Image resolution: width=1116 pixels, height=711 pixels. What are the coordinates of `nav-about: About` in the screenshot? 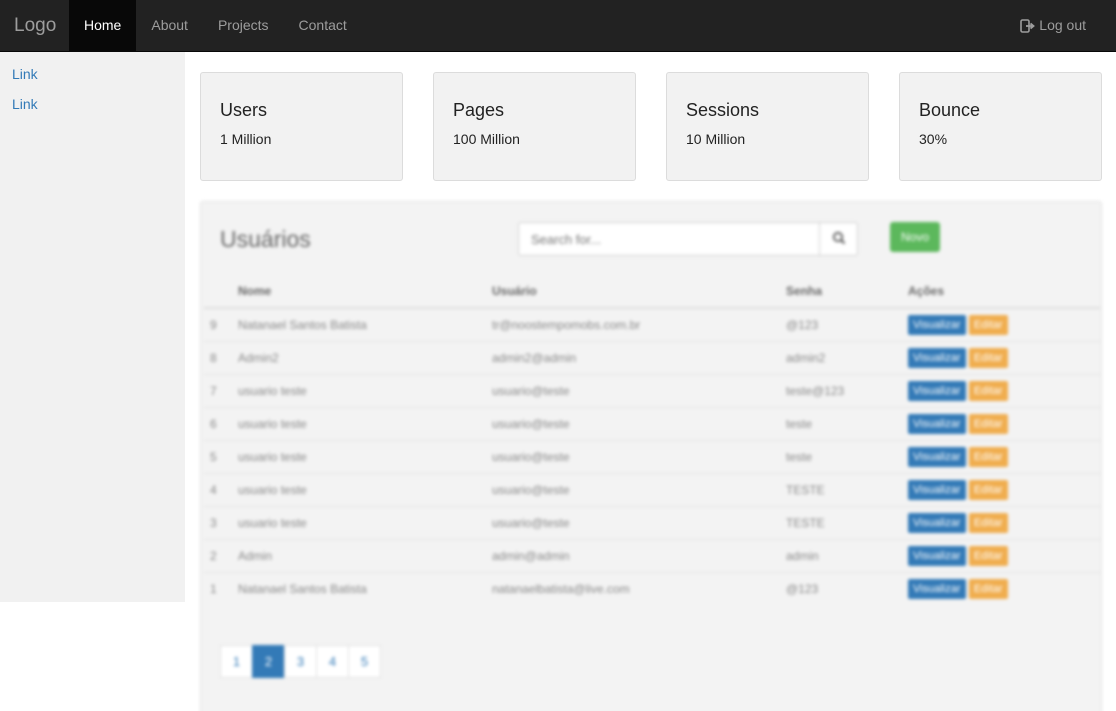 It's located at (169, 25).